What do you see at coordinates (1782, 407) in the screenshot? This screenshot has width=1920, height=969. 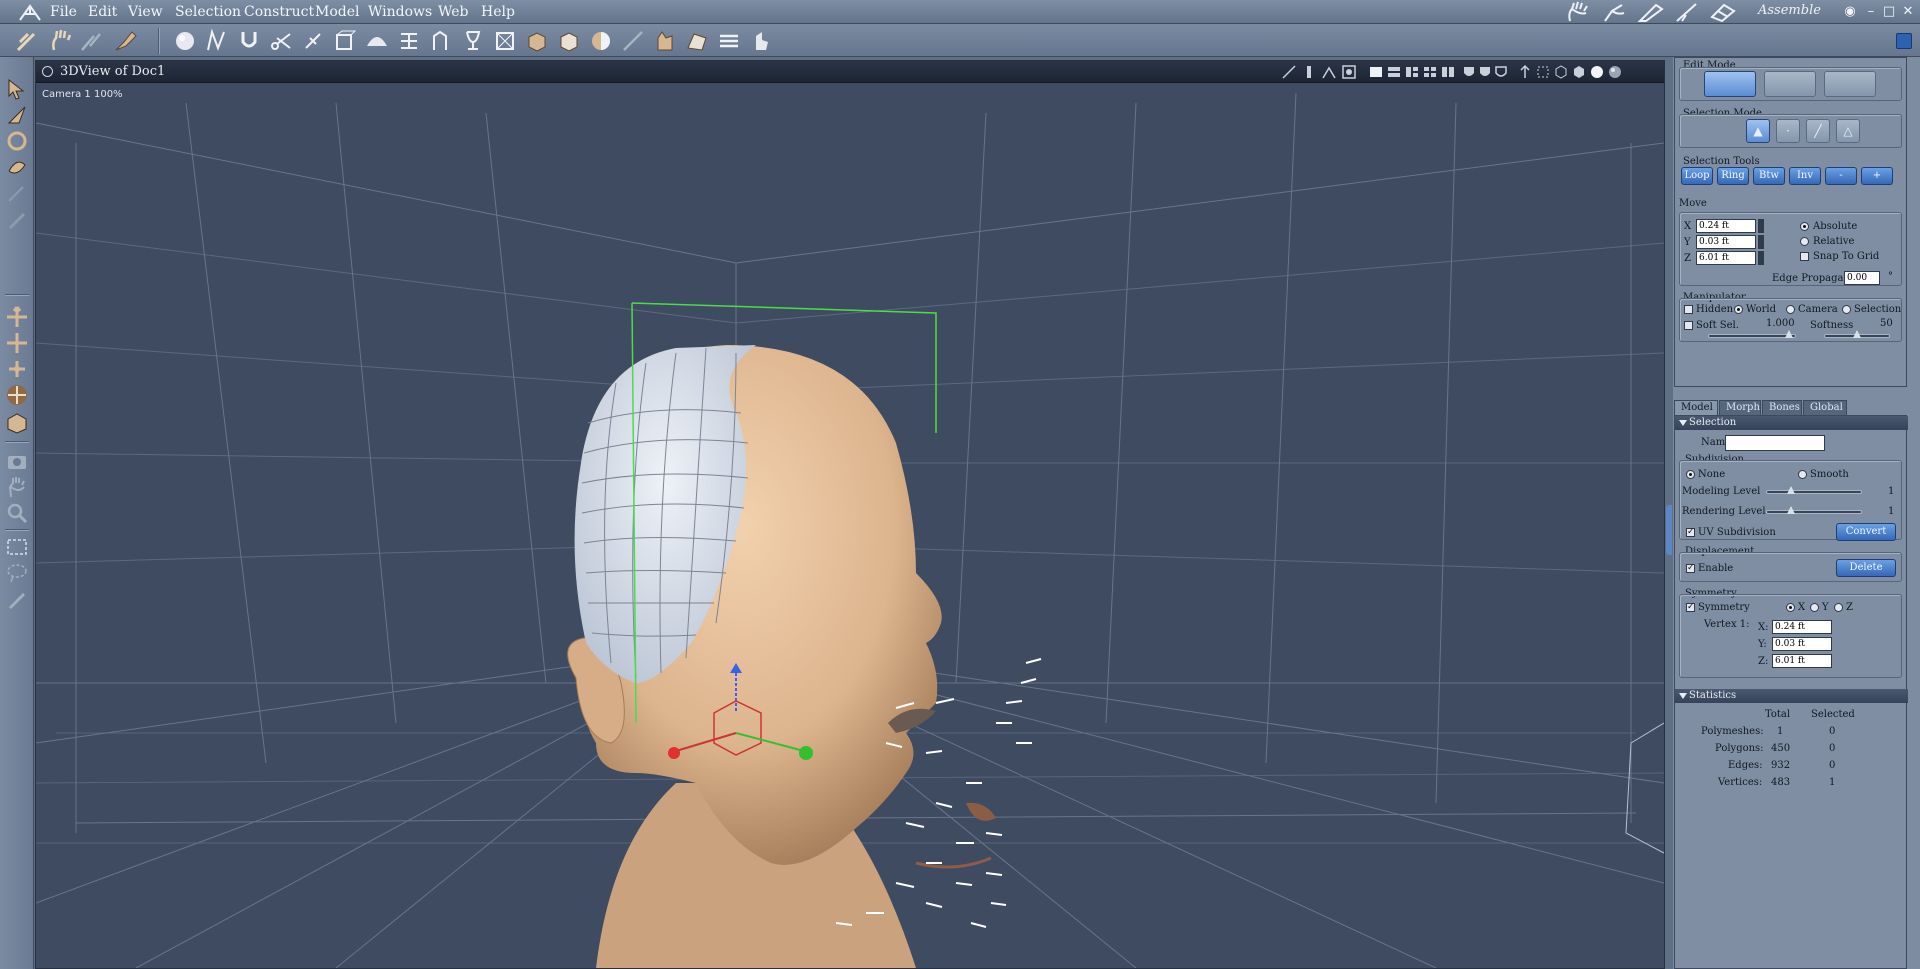 I see `tab-bones: Bones` at bounding box center [1782, 407].